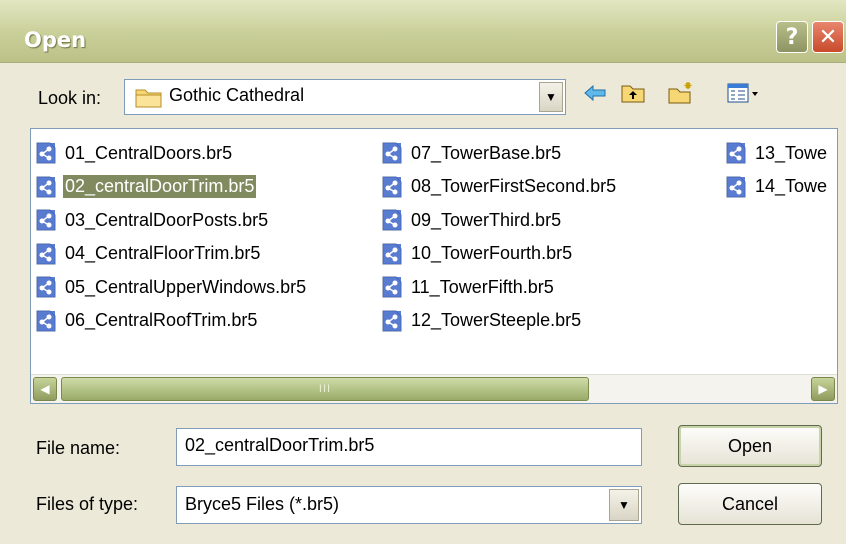 The width and height of the screenshot is (846, 544). I want to click on file-item-name: 11_TowerFifth.br5, so click(482, 286).